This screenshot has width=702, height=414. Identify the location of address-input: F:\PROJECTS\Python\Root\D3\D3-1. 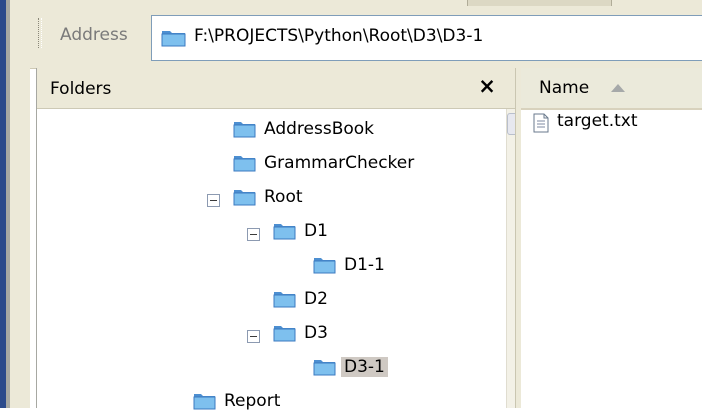
(426, 38).